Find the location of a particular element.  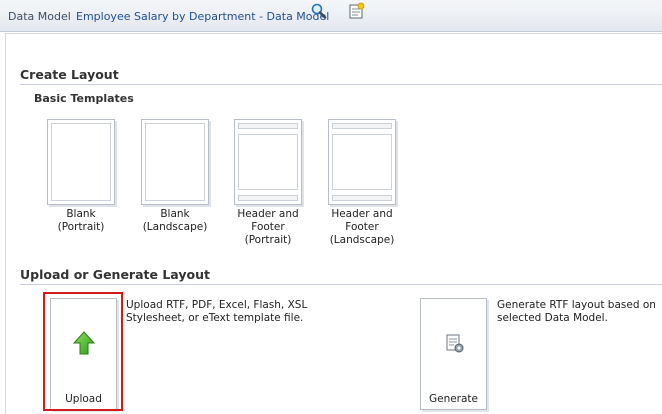

upload-generate-title: Upload or Generate Layout is located at coordinates (115, 274).